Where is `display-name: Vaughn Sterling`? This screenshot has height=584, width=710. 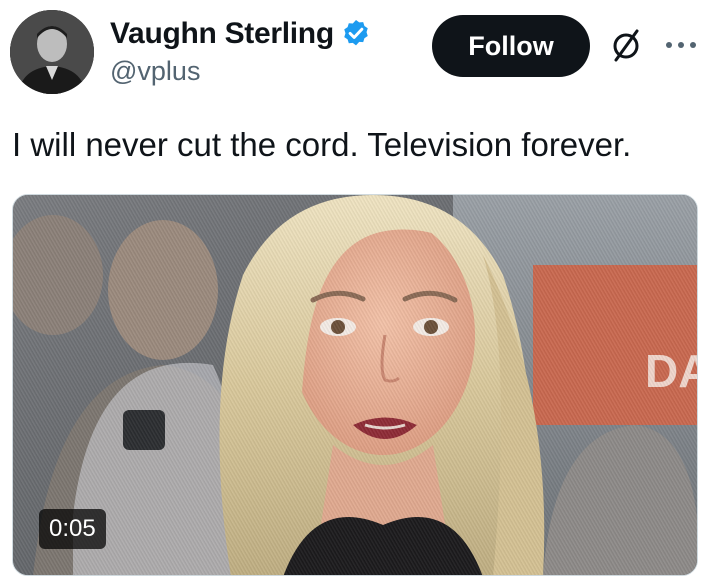 display-name: Vaughn Sterling is located at coordinates (222, 34).